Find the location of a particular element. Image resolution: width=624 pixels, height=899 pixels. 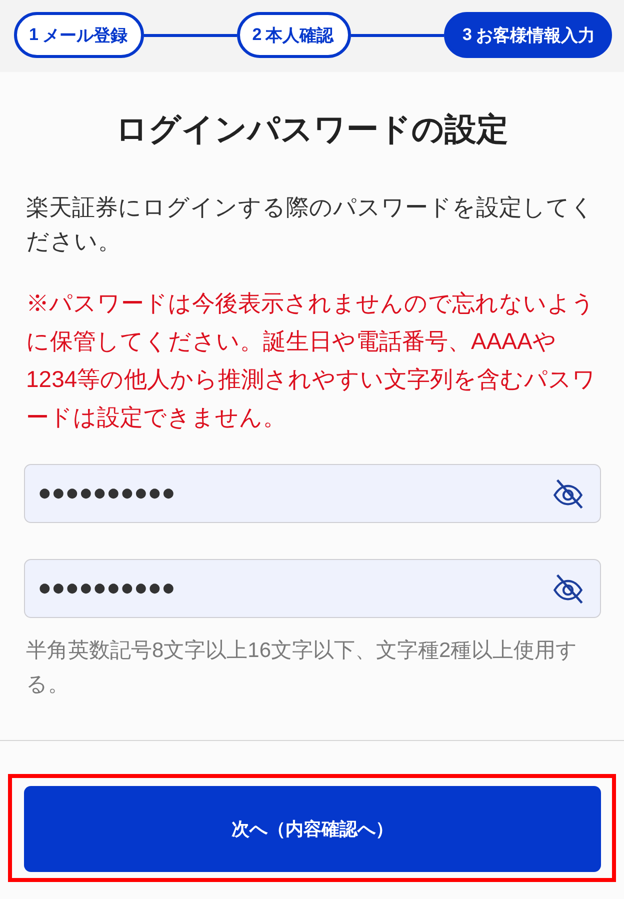

warning-text: ※パスワードは今後表示されませんので忘れないように保管してください。誕生日や電話番号、AAAAや1234等の他人から推測されやすい文字列を含むパスワードは設定できません。 is located at coordinates (312, 360).